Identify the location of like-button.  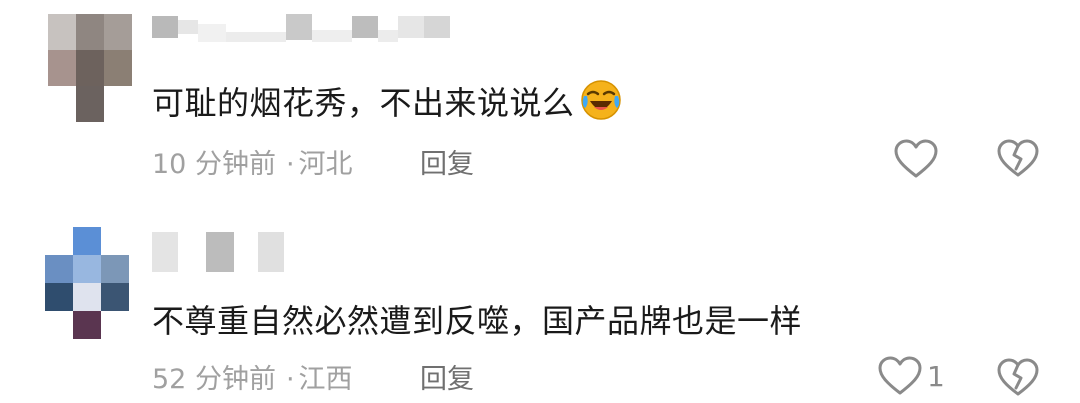
(918, 159).